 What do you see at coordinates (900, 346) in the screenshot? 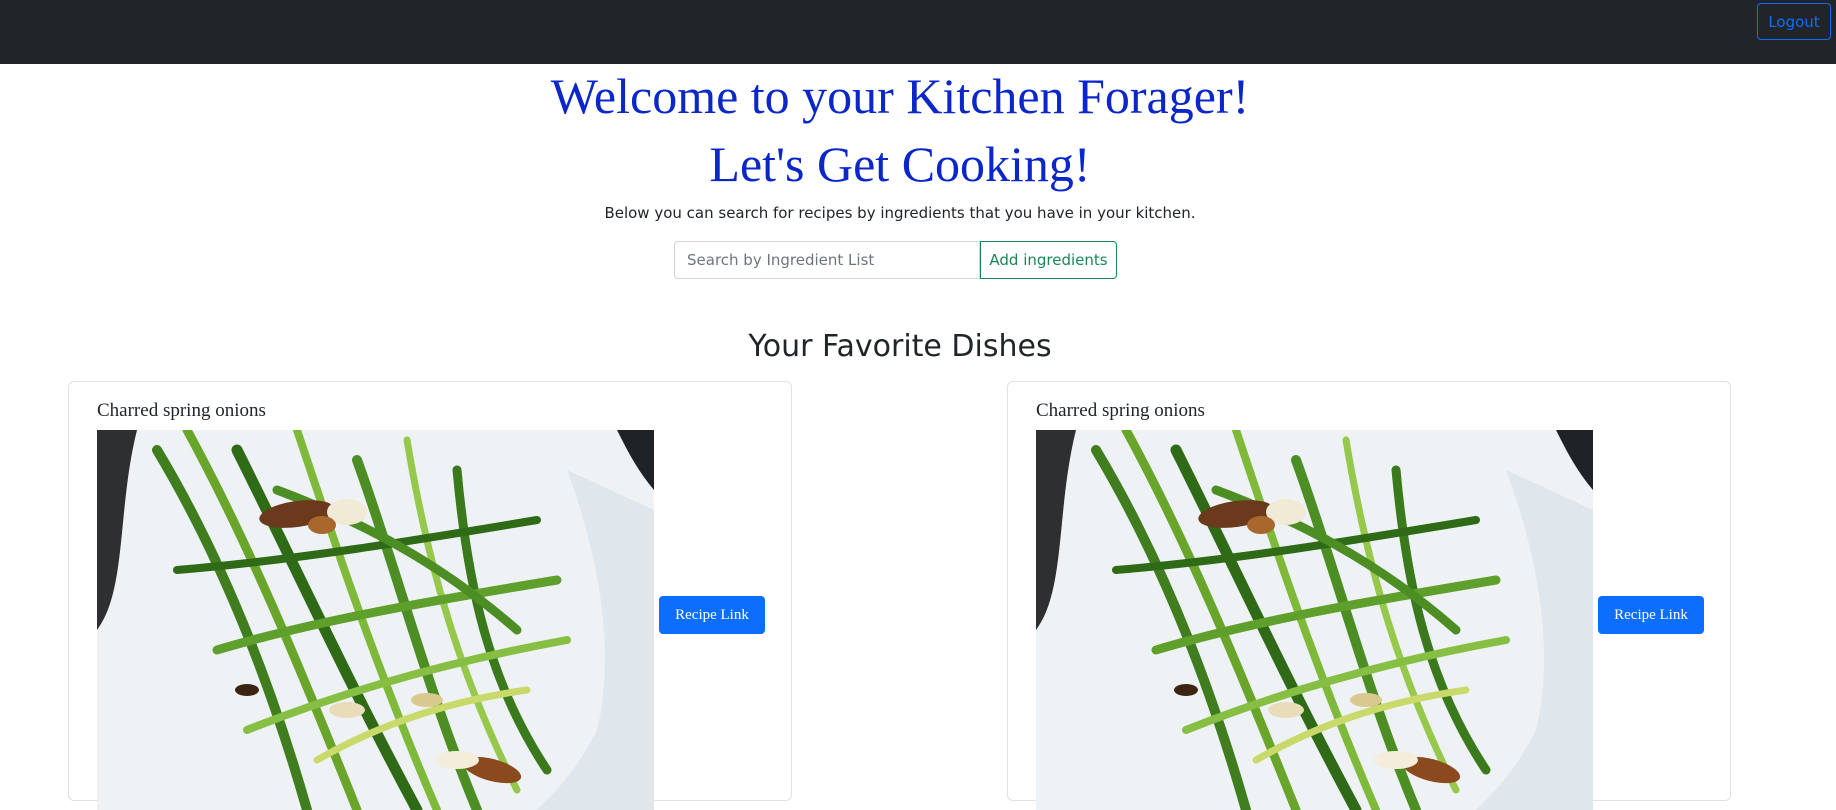
I see `favorite-dishes-heading: Your Favorite Dishes` at bounding box center [900, 346].